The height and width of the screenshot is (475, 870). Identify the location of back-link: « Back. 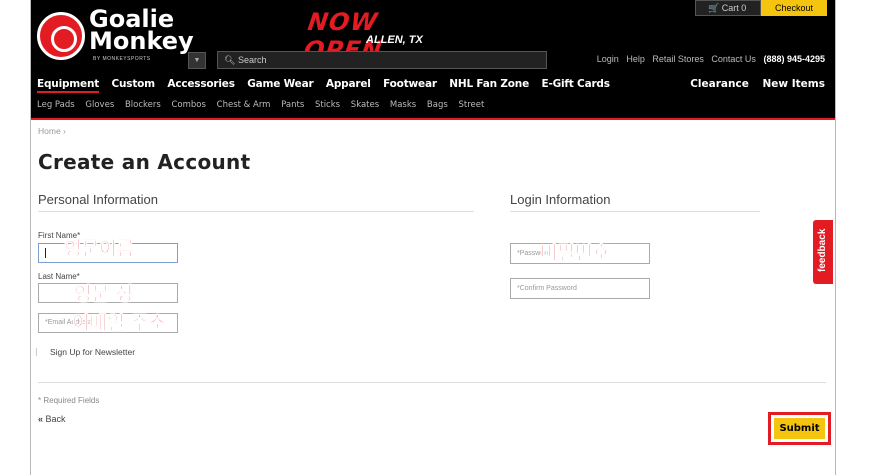
(52, 419).